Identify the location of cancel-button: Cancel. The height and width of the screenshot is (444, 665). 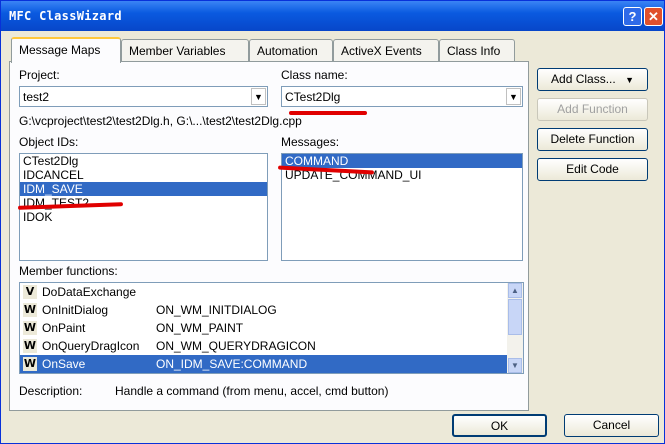
(611, 425).